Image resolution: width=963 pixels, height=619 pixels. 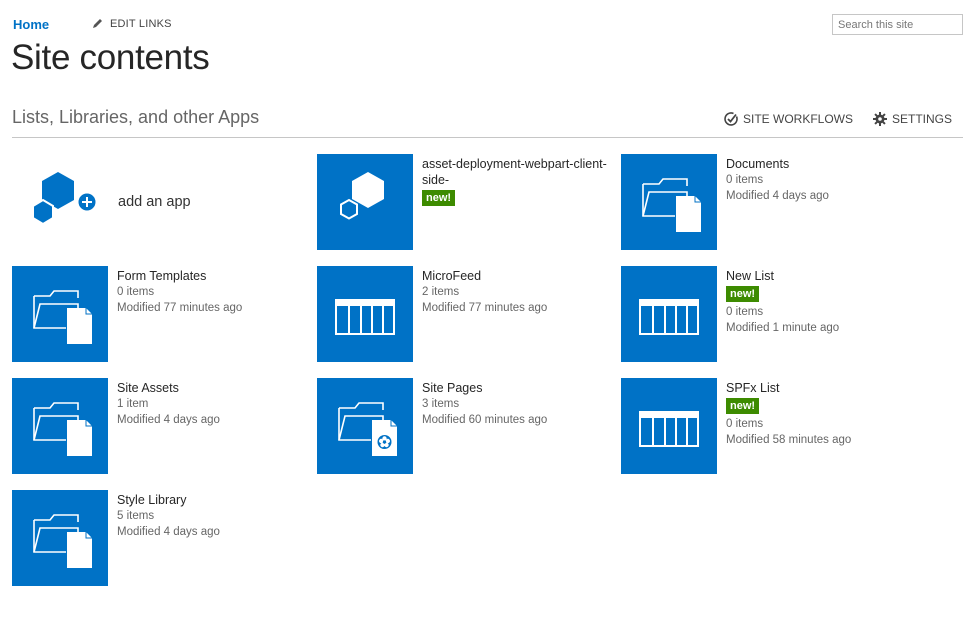 I want to click on add-app-icon, so click(x=65, y=199).